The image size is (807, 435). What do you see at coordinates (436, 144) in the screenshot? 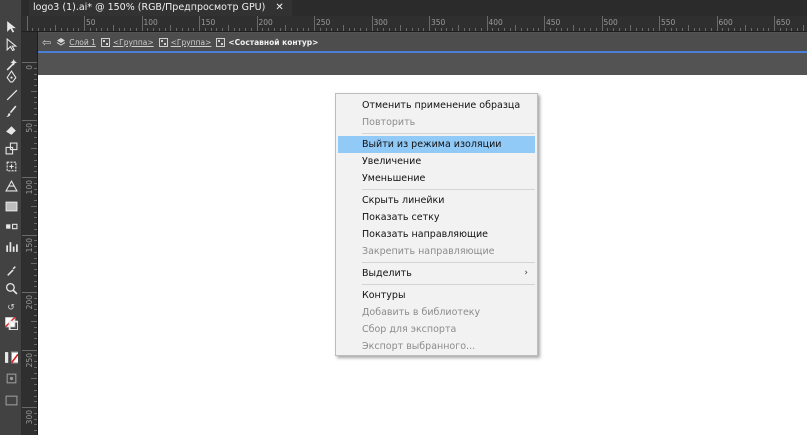
I see `menu-item-exit-isolation-mode: Выйти из режима изоляции` at bounding box center [436, 144].